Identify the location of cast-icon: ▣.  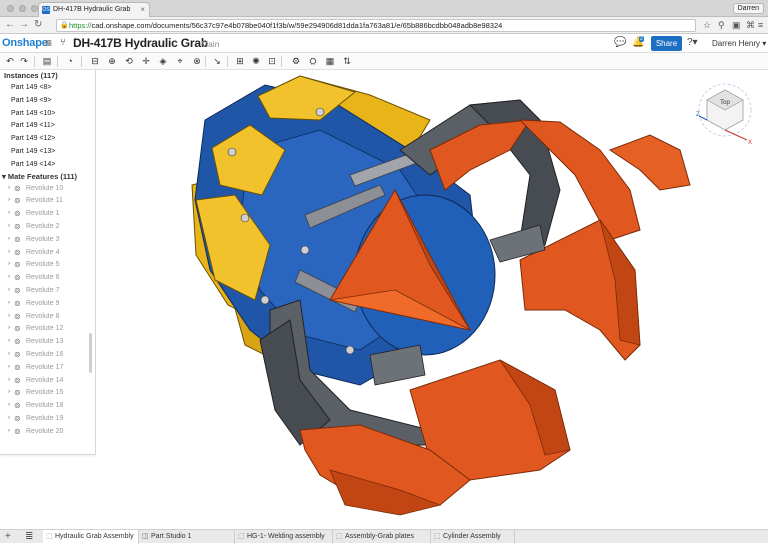
(736, 25).